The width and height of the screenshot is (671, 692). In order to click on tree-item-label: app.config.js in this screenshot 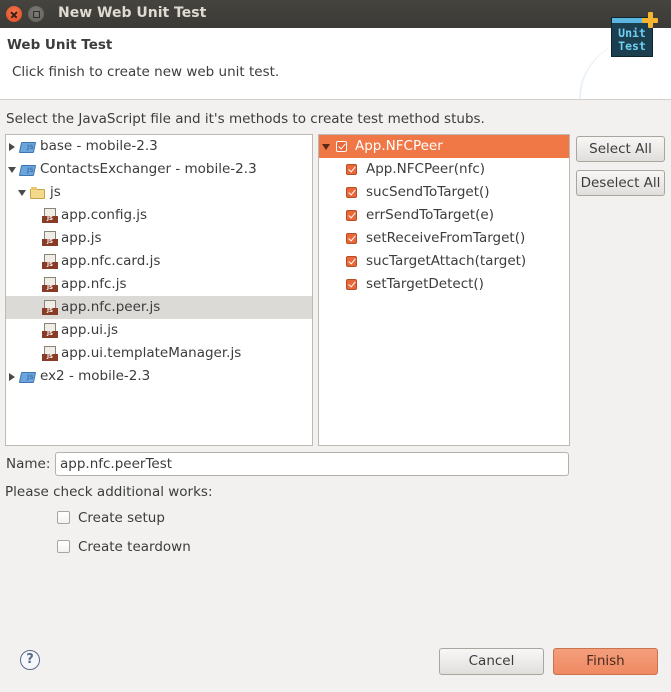, I will do `click(104, 215)`.